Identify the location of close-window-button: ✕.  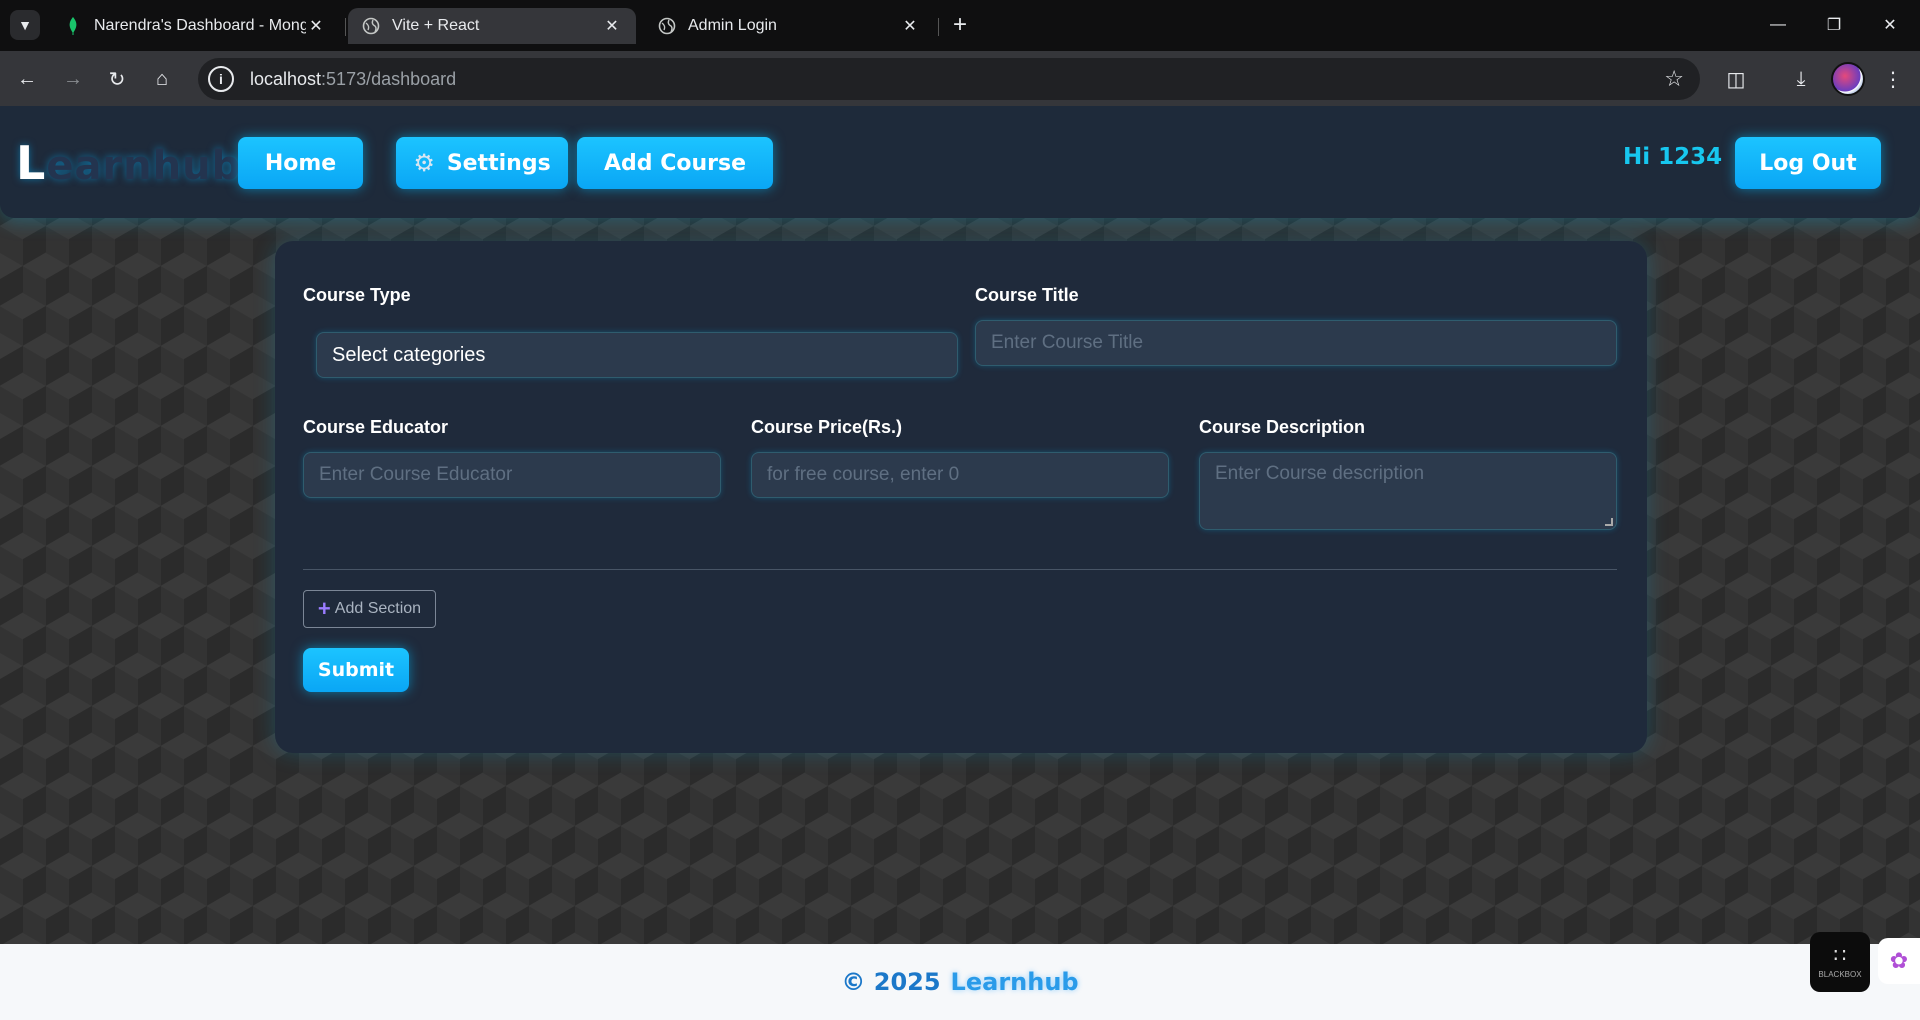
(1890, 25).